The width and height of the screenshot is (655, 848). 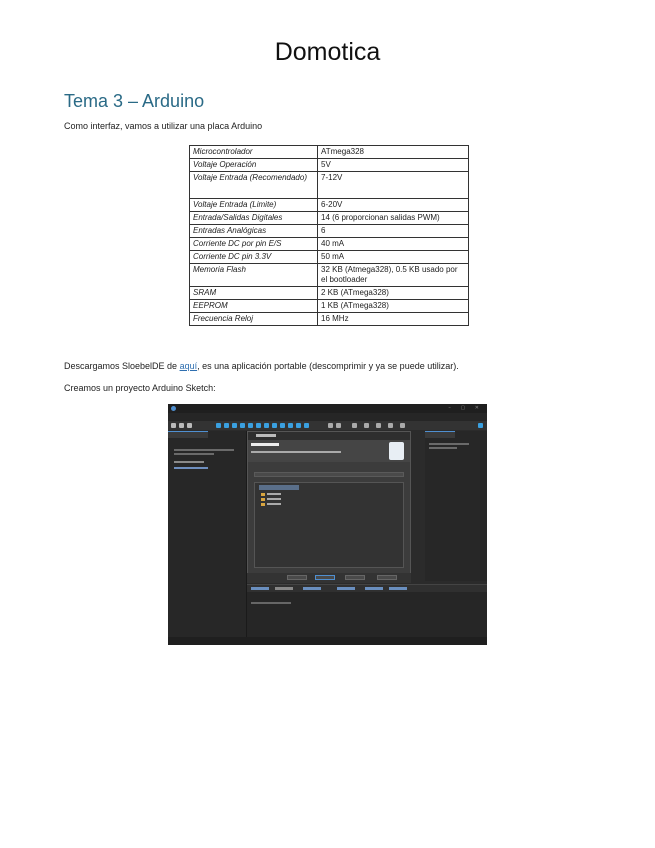 I want to click on wizard-list, so click(x=329, y=525).